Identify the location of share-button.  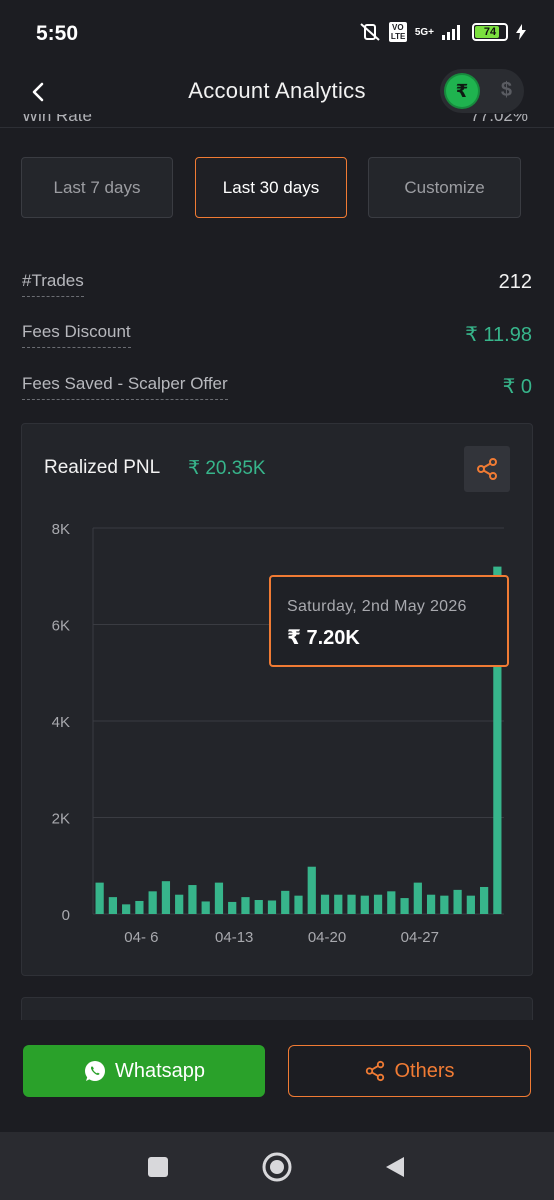
(487, 469).